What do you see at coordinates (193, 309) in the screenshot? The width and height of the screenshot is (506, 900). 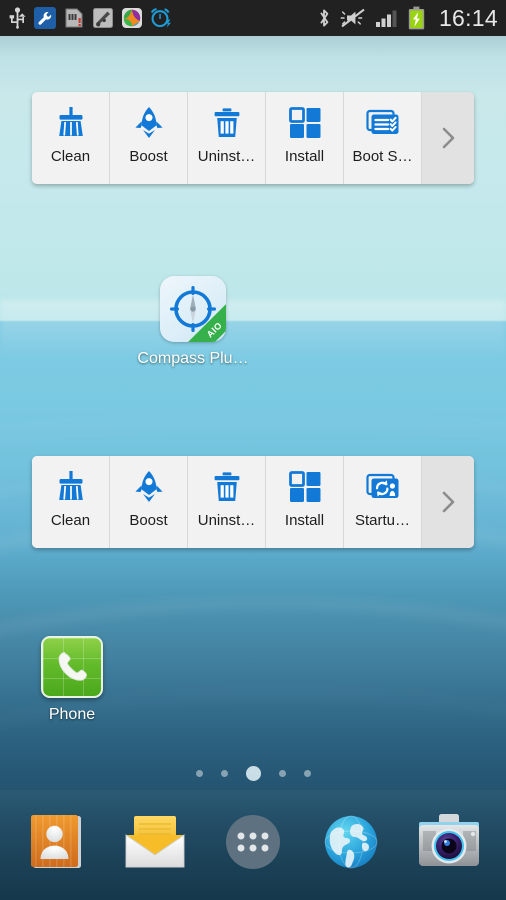 I see `compass-icon: AIO` at bounding box center [193, 309].